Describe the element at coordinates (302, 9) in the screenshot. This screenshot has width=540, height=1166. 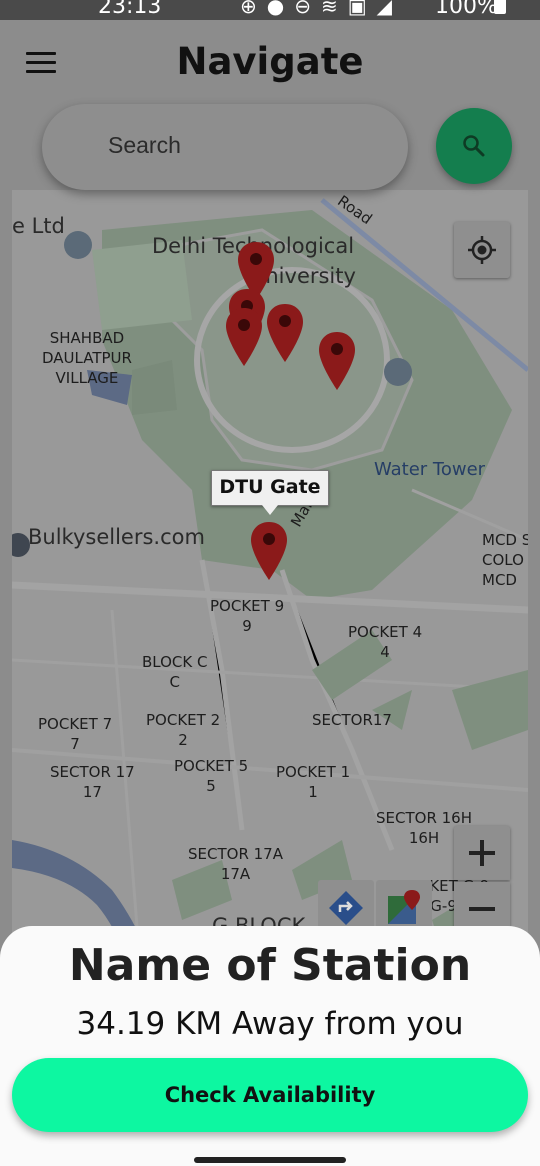
I see `dnd-icon: ⊖` at that location.